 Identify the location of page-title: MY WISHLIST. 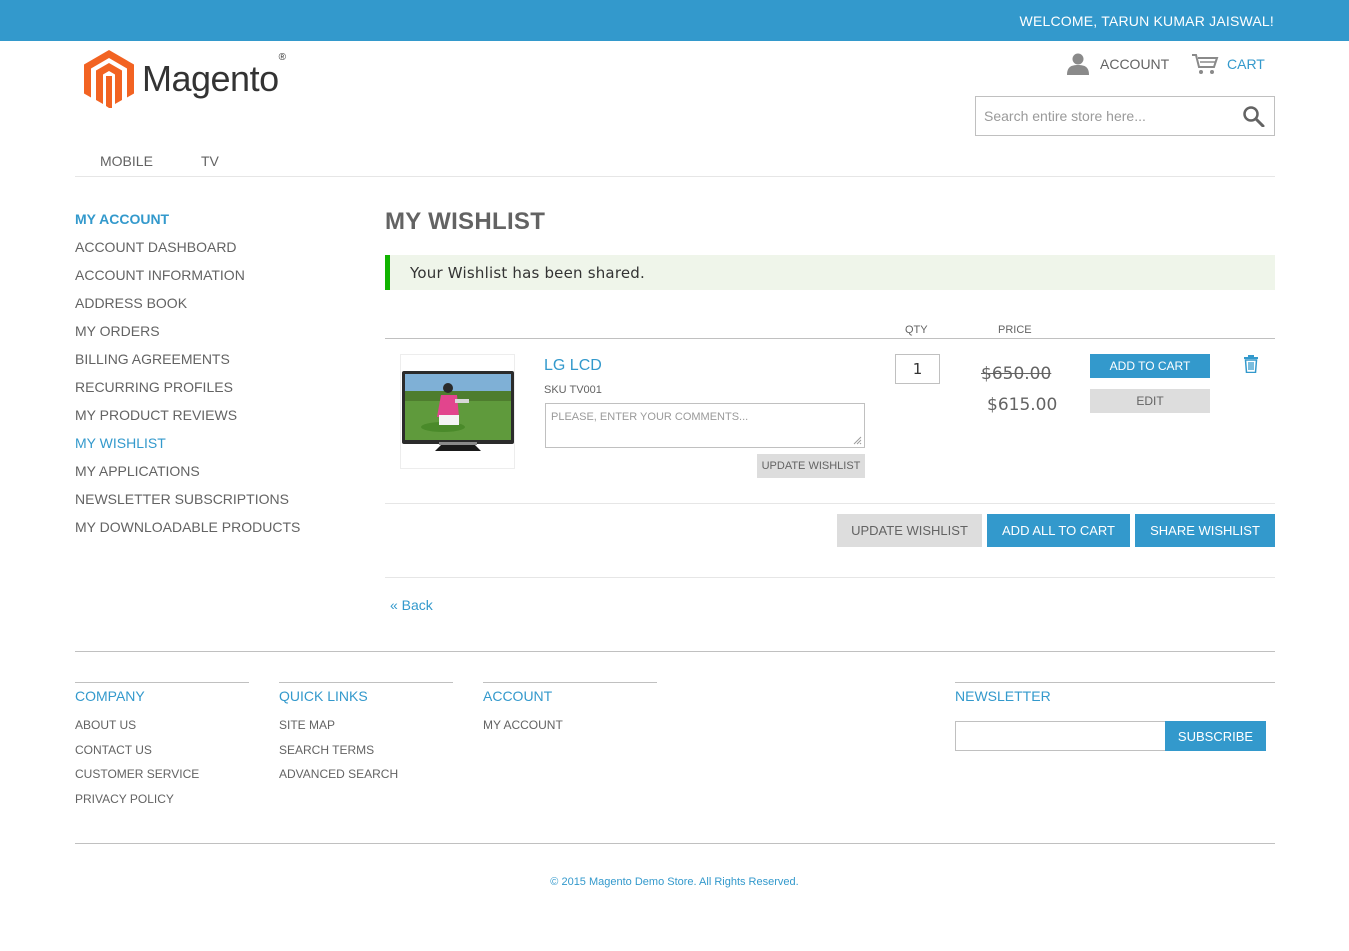
(465, 221).